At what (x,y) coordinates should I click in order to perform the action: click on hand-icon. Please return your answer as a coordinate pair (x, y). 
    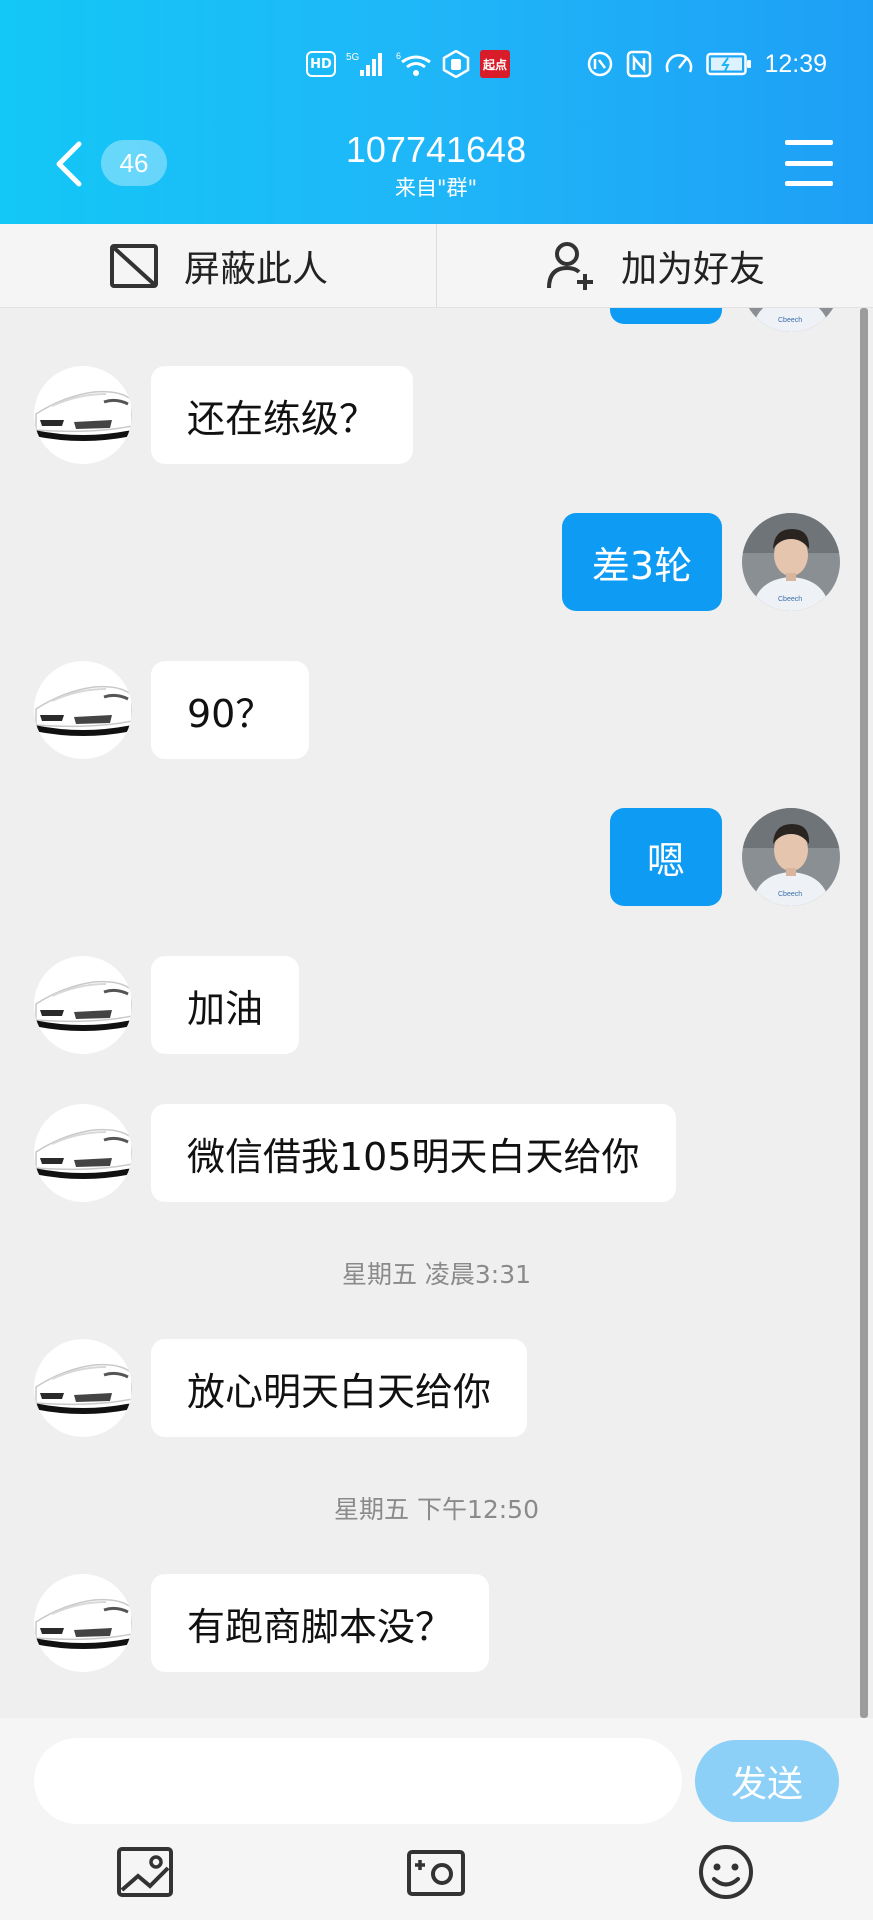
    Looking at the image, I should click on (456, 64).